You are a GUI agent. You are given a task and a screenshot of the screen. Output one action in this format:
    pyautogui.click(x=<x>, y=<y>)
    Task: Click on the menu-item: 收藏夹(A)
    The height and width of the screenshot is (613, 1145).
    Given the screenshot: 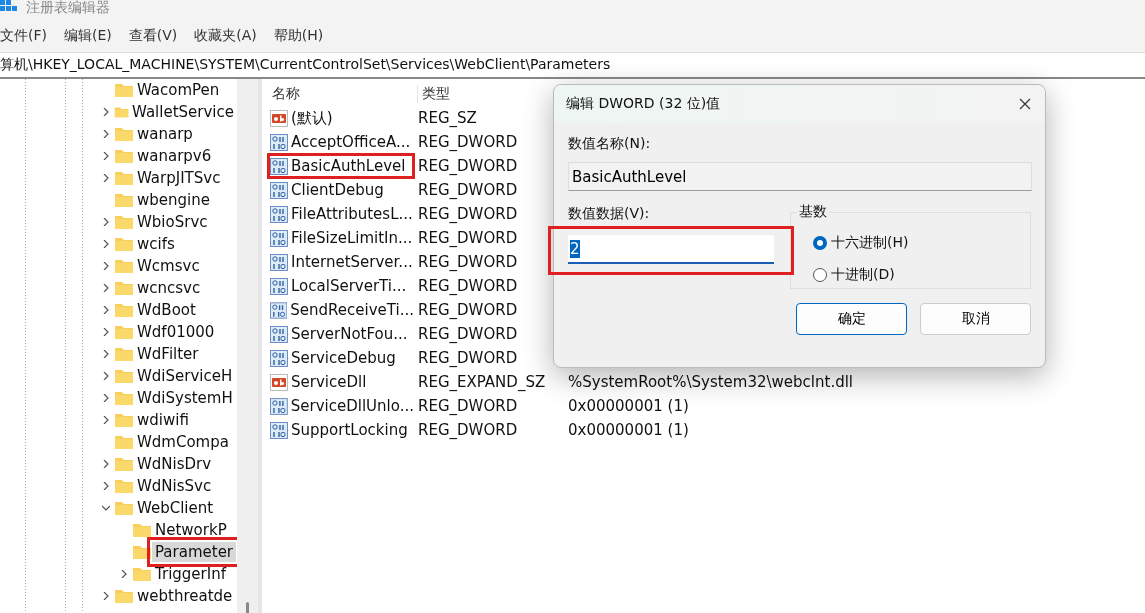 What is the action you would take?
    pyautogui.click(x=234, y=36)
    